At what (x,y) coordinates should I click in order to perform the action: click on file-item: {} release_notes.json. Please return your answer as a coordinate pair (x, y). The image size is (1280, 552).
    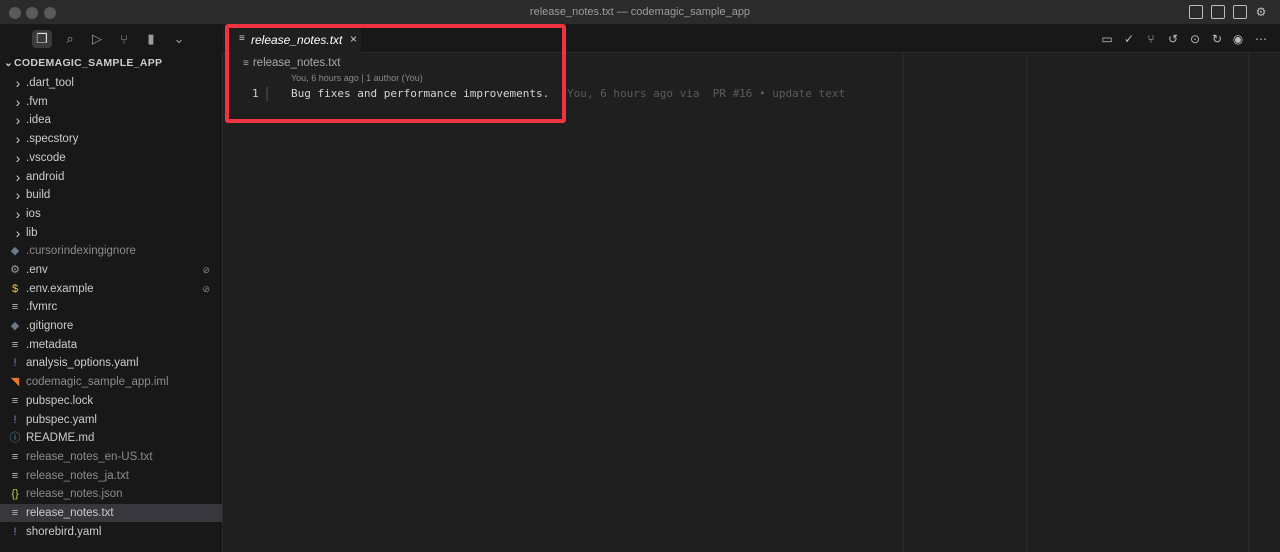
    Looking at the image, I should click on (111, 494).